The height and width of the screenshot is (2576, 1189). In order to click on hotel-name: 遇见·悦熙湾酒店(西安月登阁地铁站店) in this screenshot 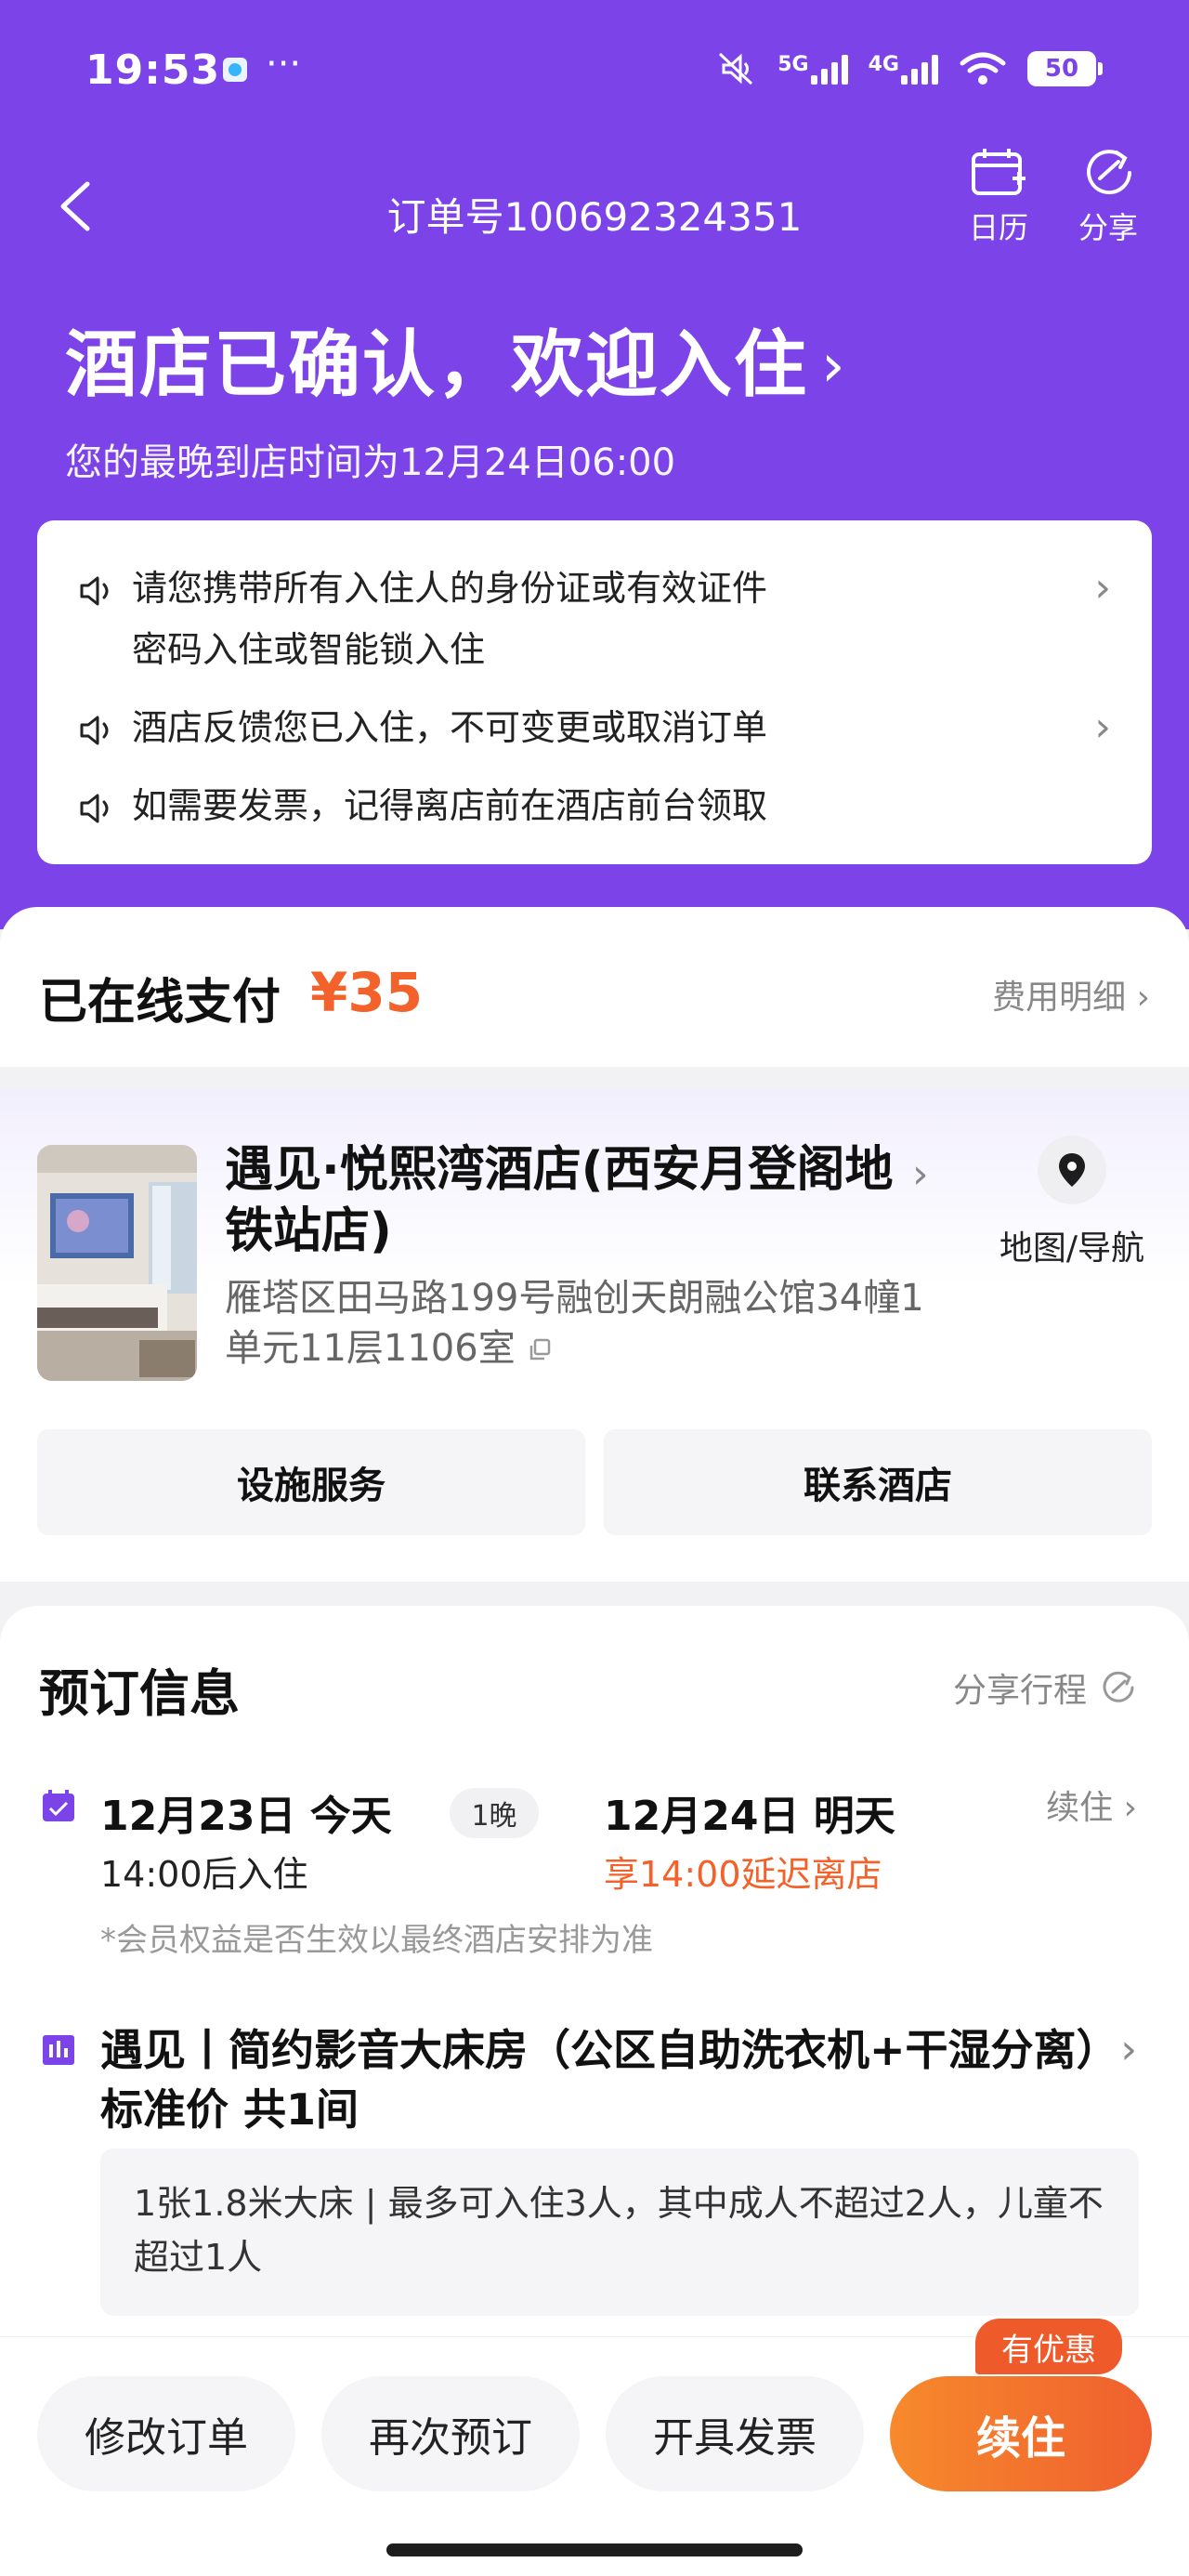, I will do `click(564, 1200)`.